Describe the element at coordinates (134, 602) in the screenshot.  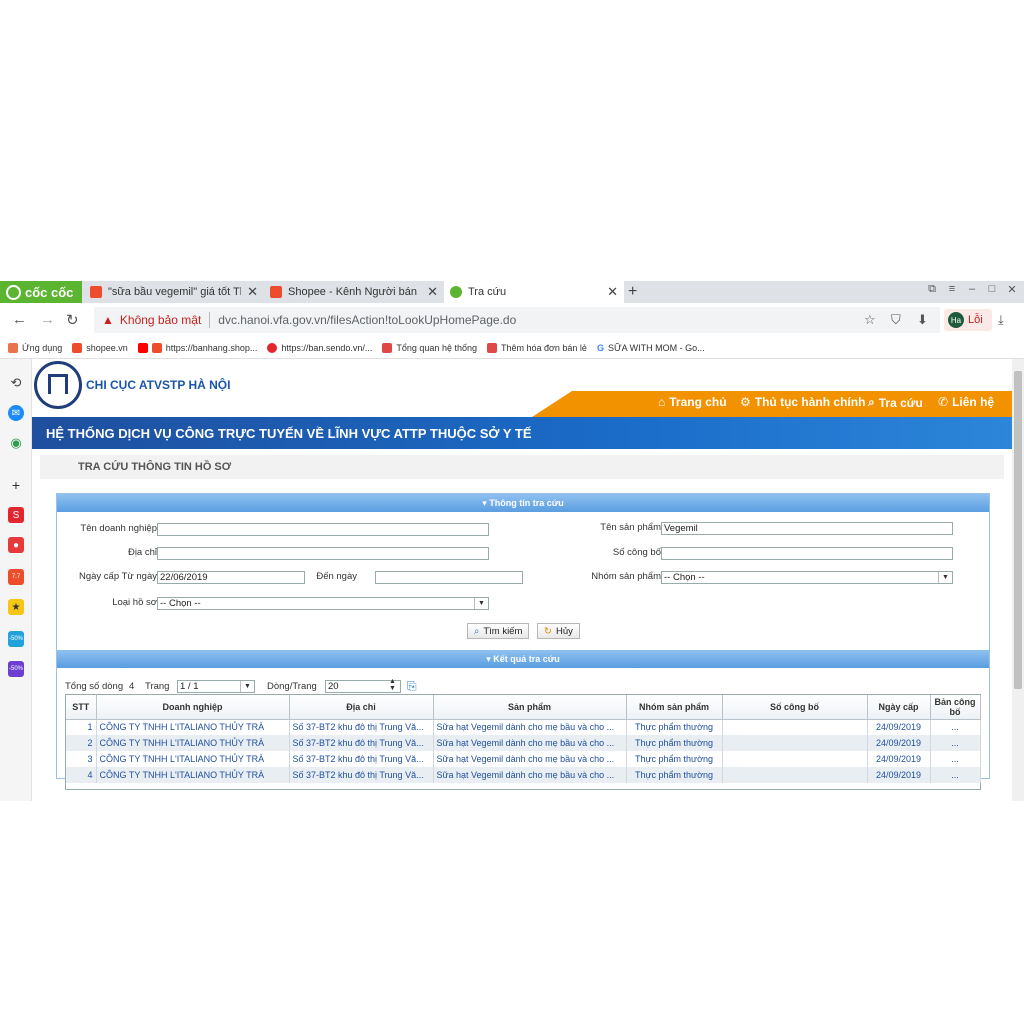
I see `doc-type-label: Loại hồ sơ` at that location.